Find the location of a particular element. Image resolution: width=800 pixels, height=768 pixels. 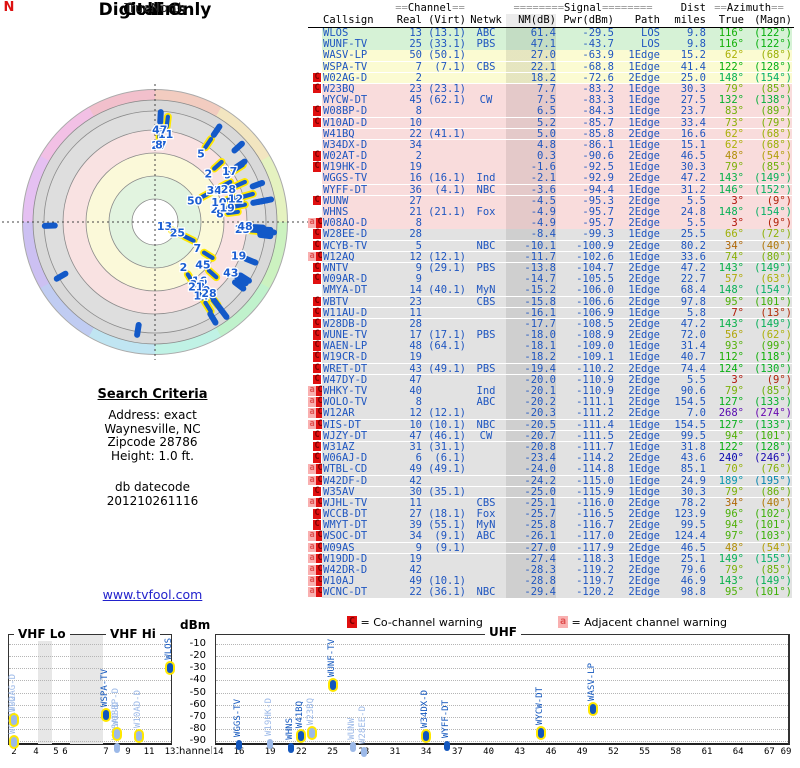

radar-channel-label: 45 is located at coordinates (202, 265).